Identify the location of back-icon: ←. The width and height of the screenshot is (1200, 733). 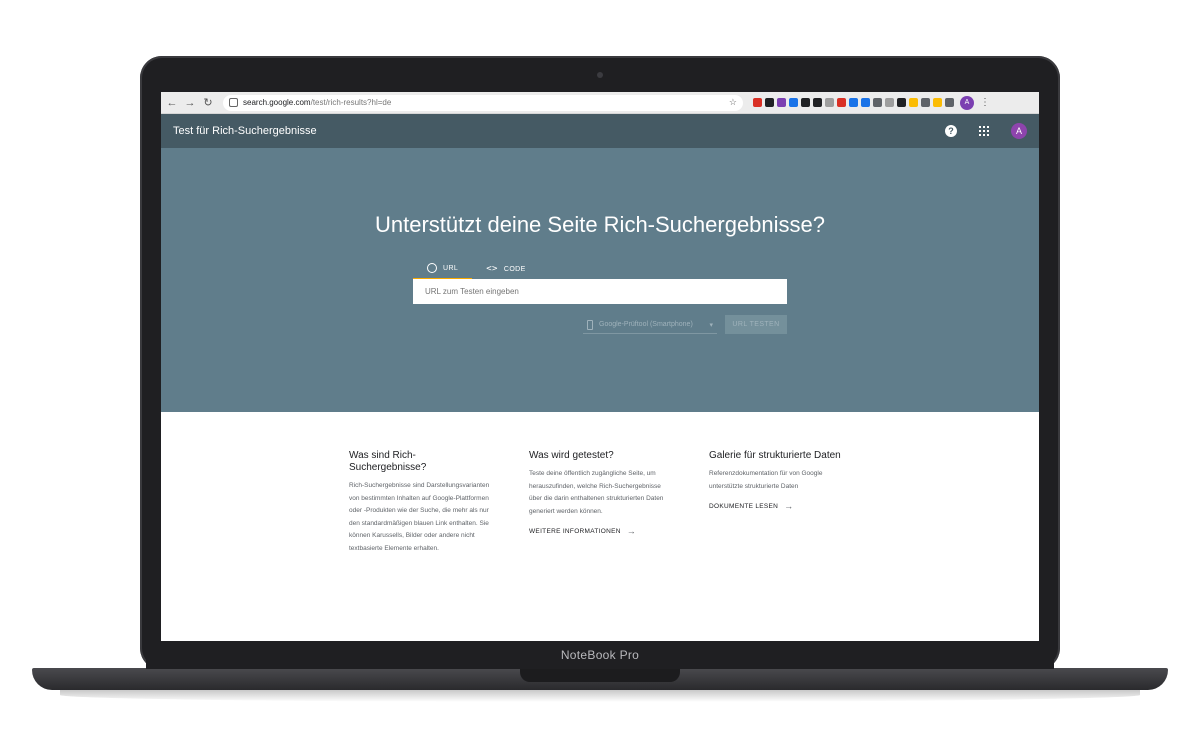
(172, 103).